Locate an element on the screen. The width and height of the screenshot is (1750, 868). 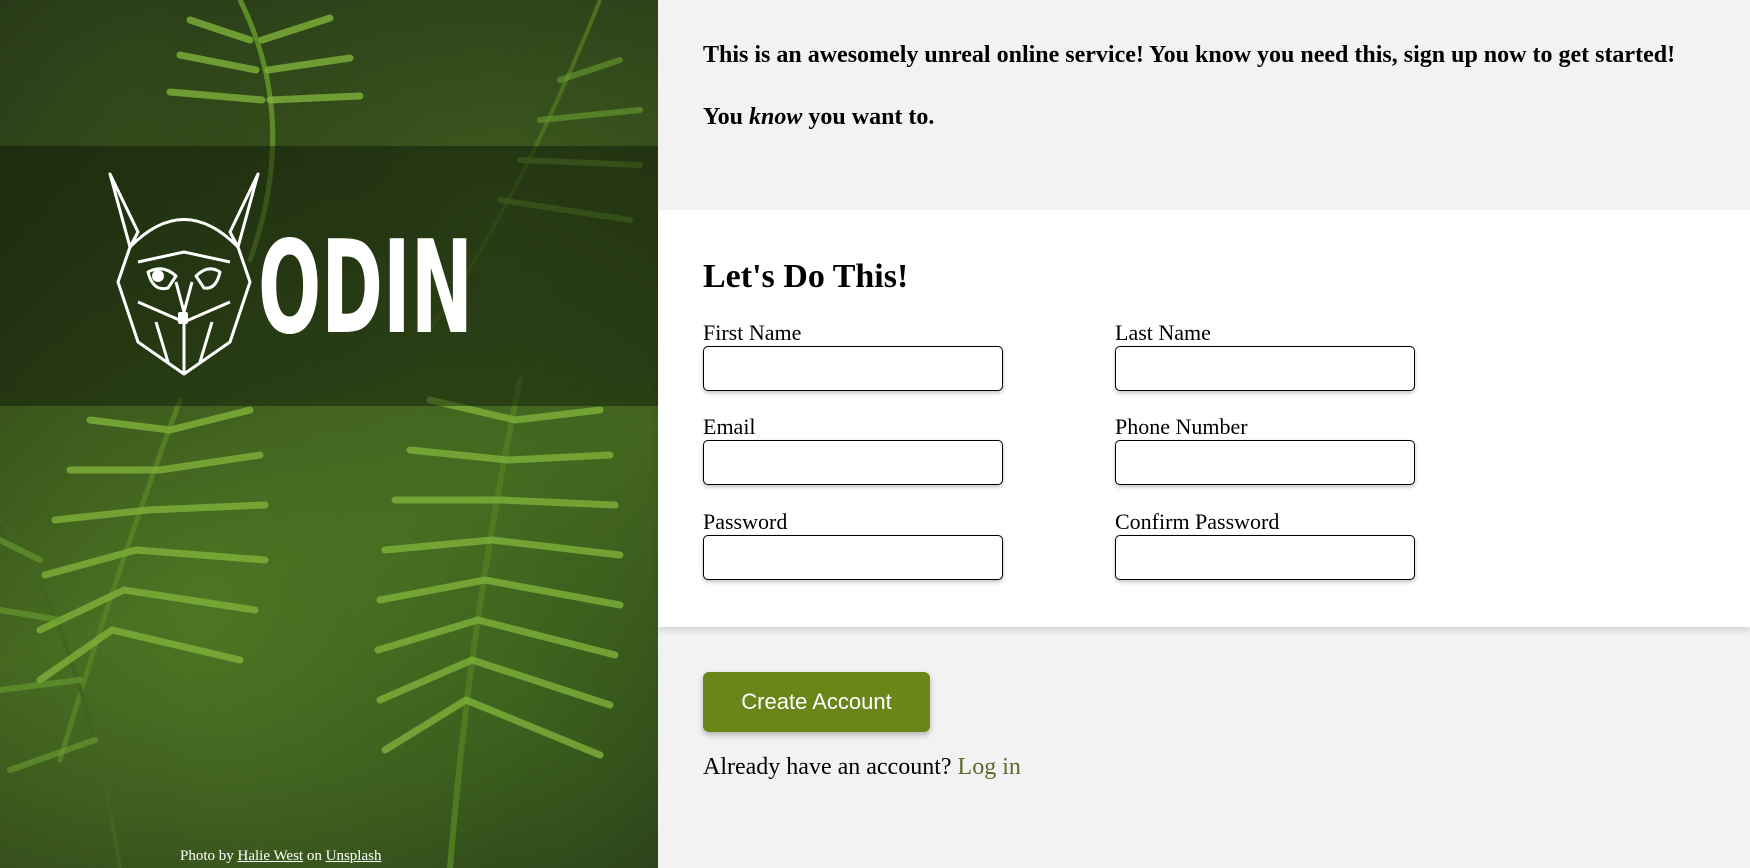
email-label: Email is located at coordinates (729, 426).